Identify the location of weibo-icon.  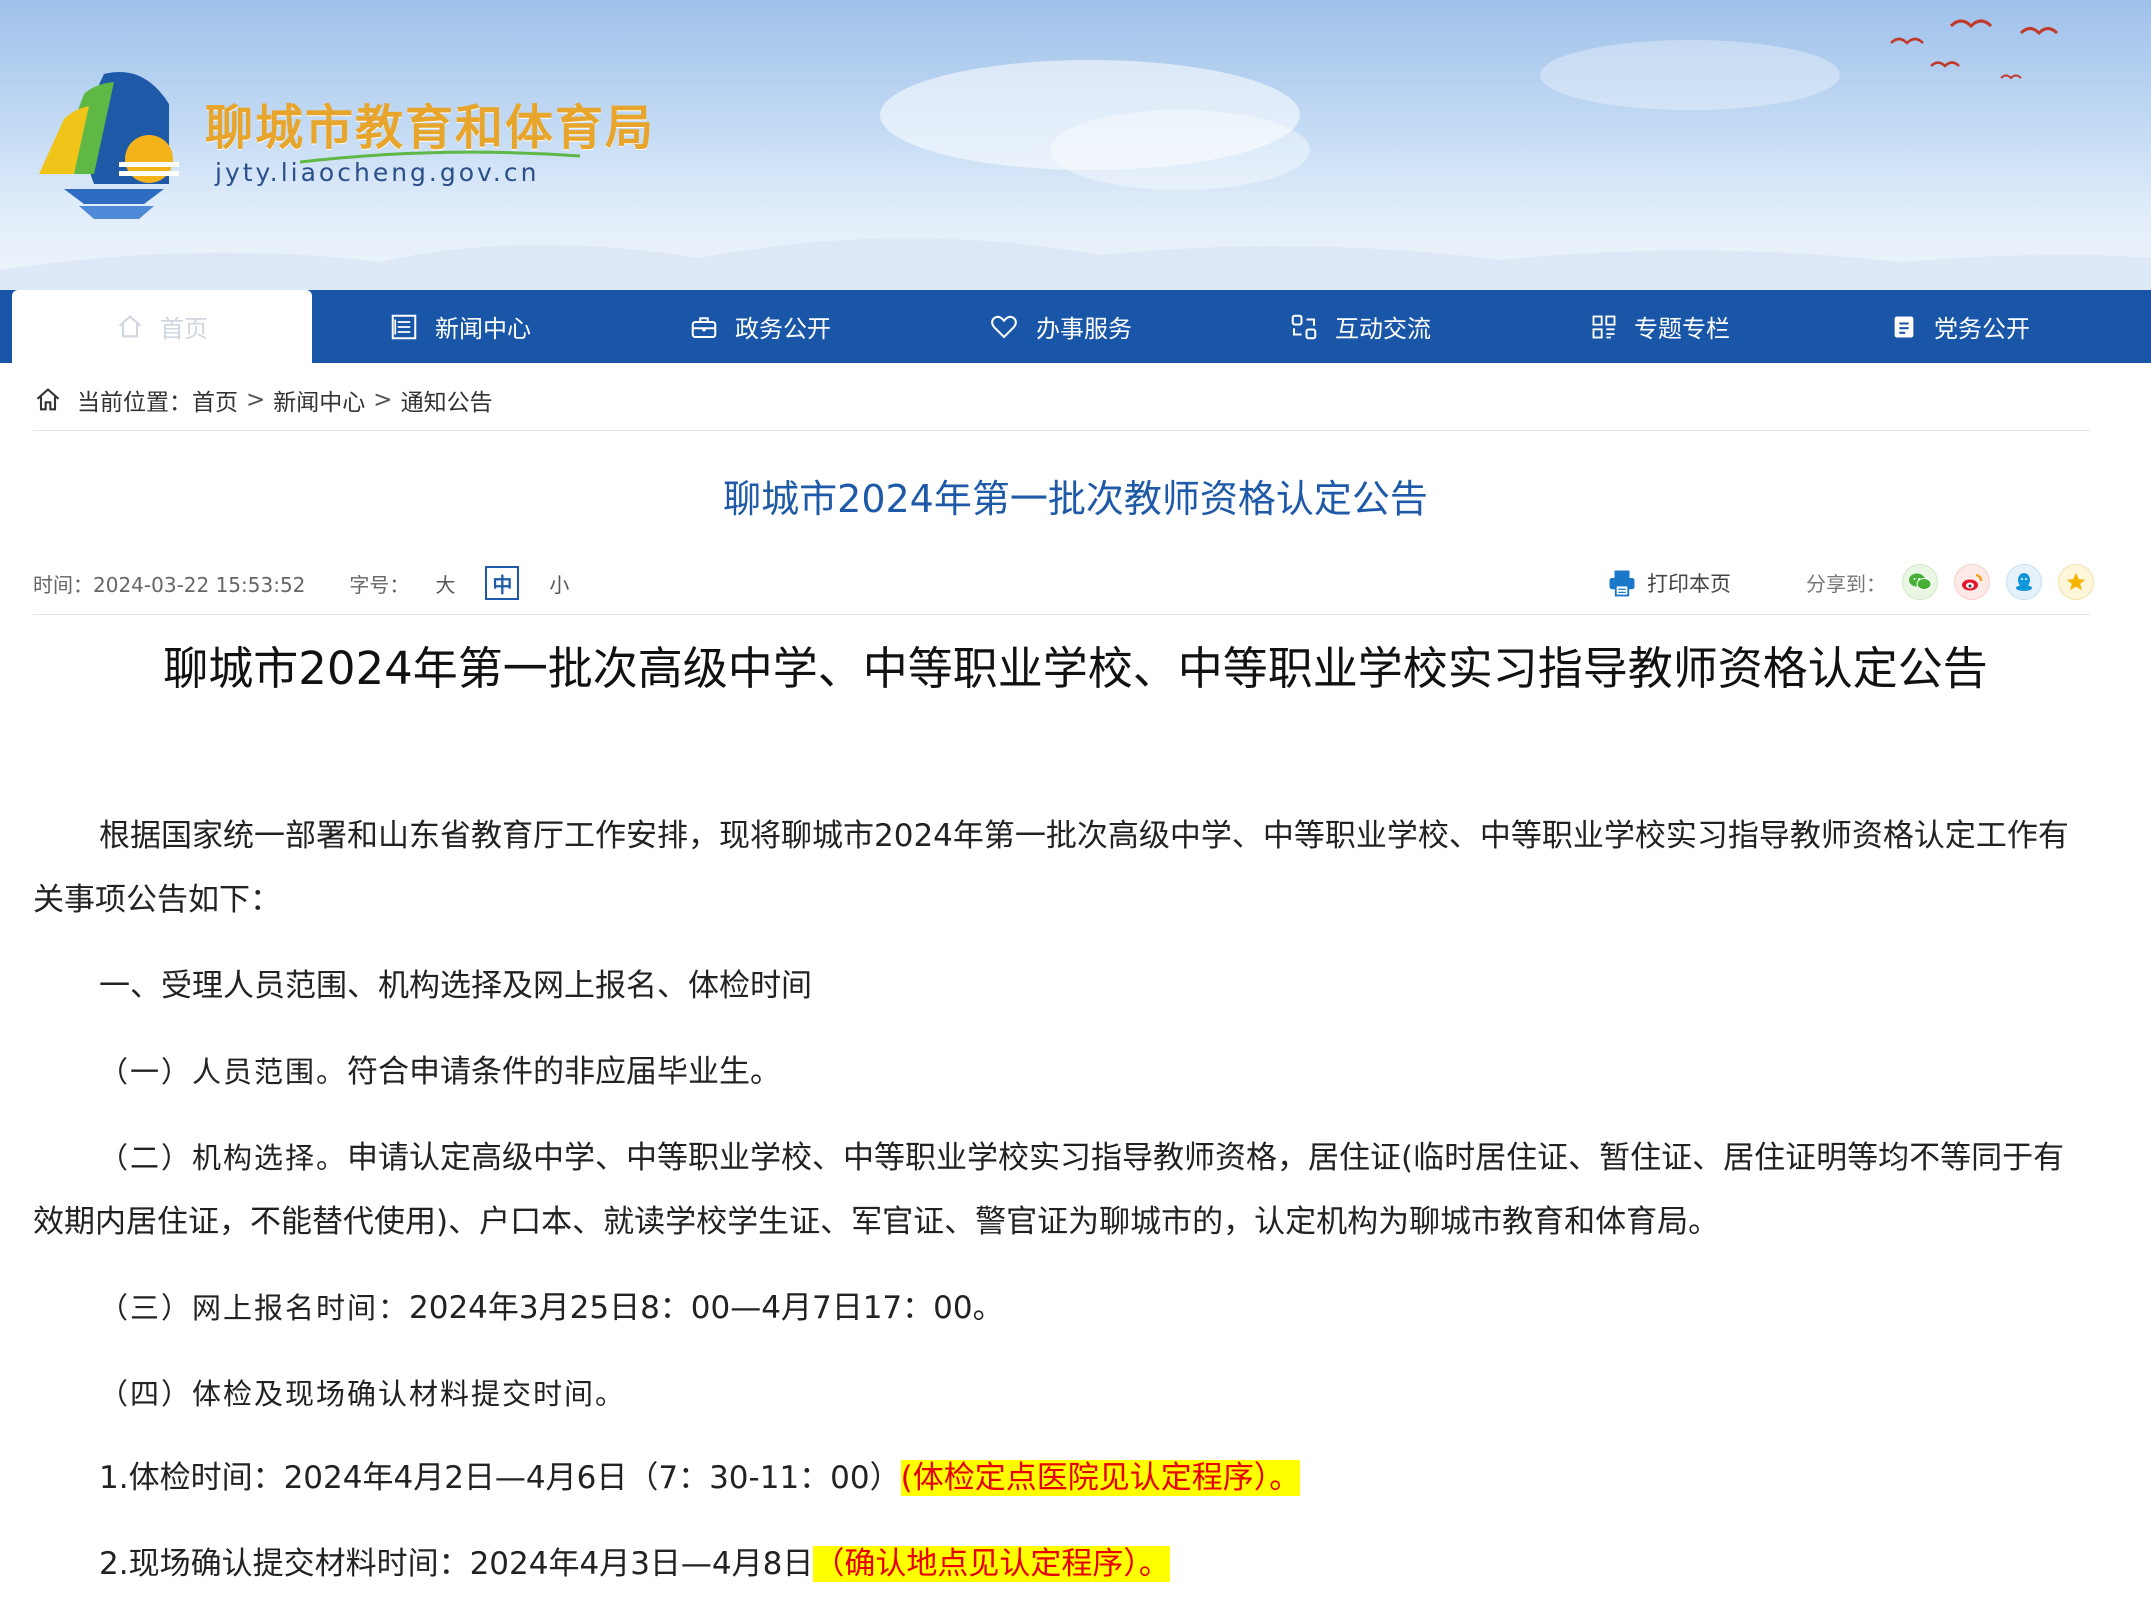
(1972, 582).